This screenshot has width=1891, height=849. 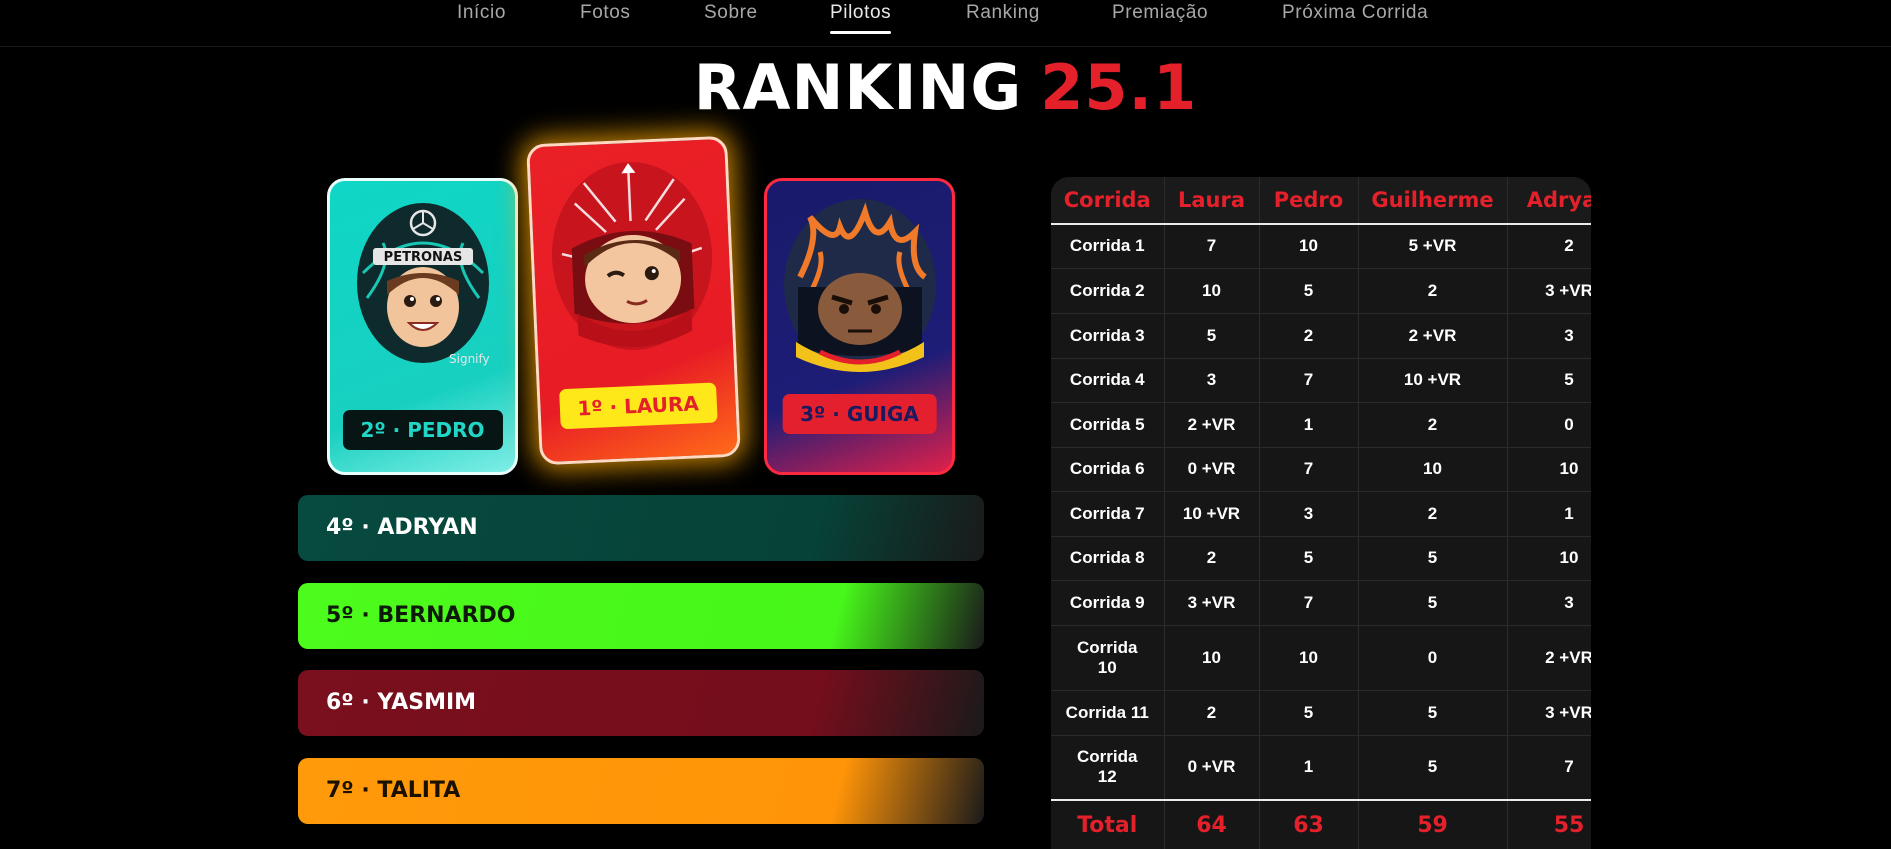 What do you see at coordinates (1549, 824) in the screenshot?
I see `total-score-adryan: 55` at bounding box center [1549, 824].